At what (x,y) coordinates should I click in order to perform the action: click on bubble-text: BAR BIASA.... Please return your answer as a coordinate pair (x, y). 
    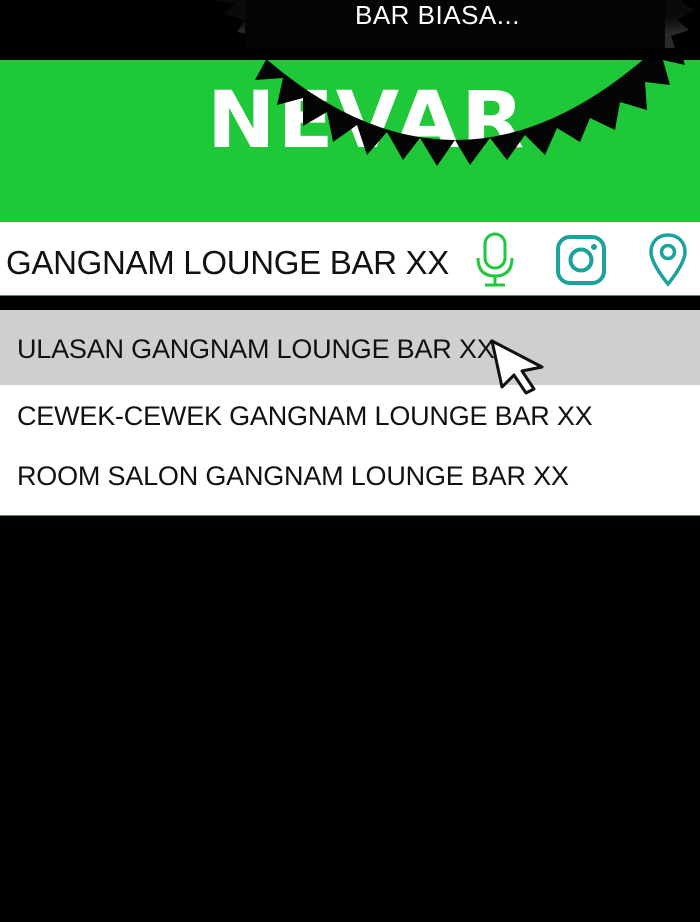
    Looking at the image, I should click on (437, 15).